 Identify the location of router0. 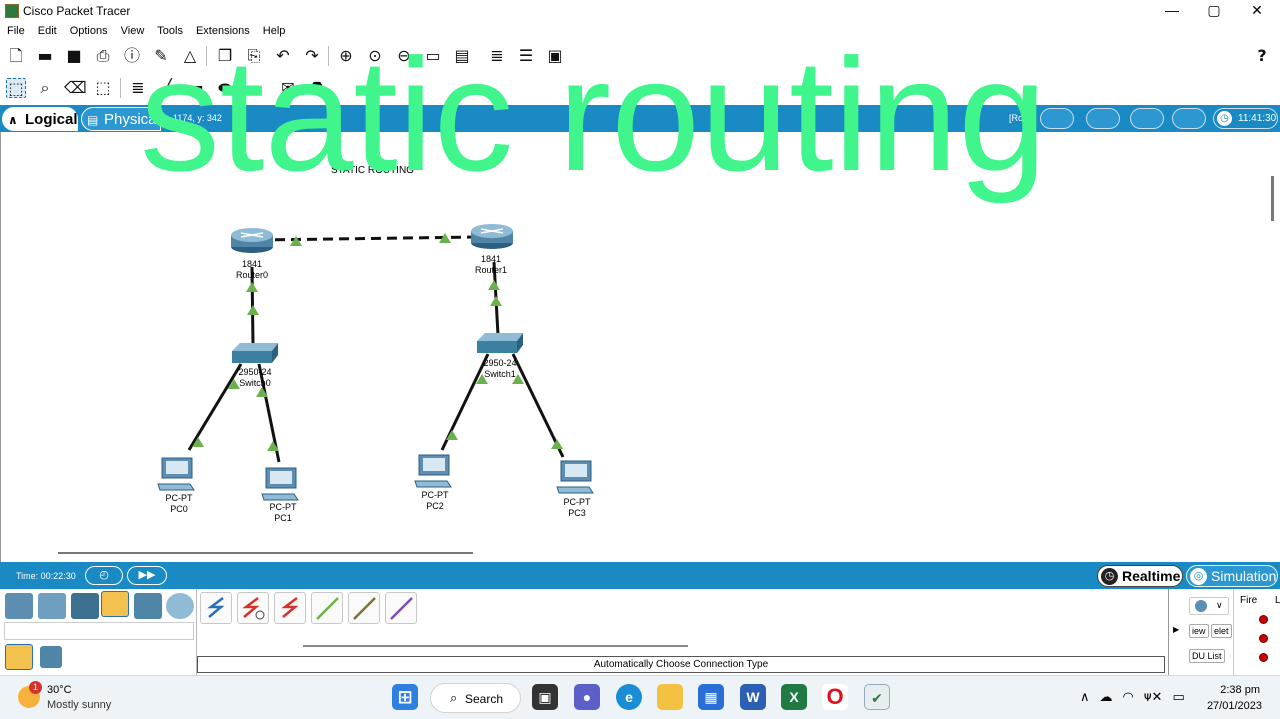
(252, 240).